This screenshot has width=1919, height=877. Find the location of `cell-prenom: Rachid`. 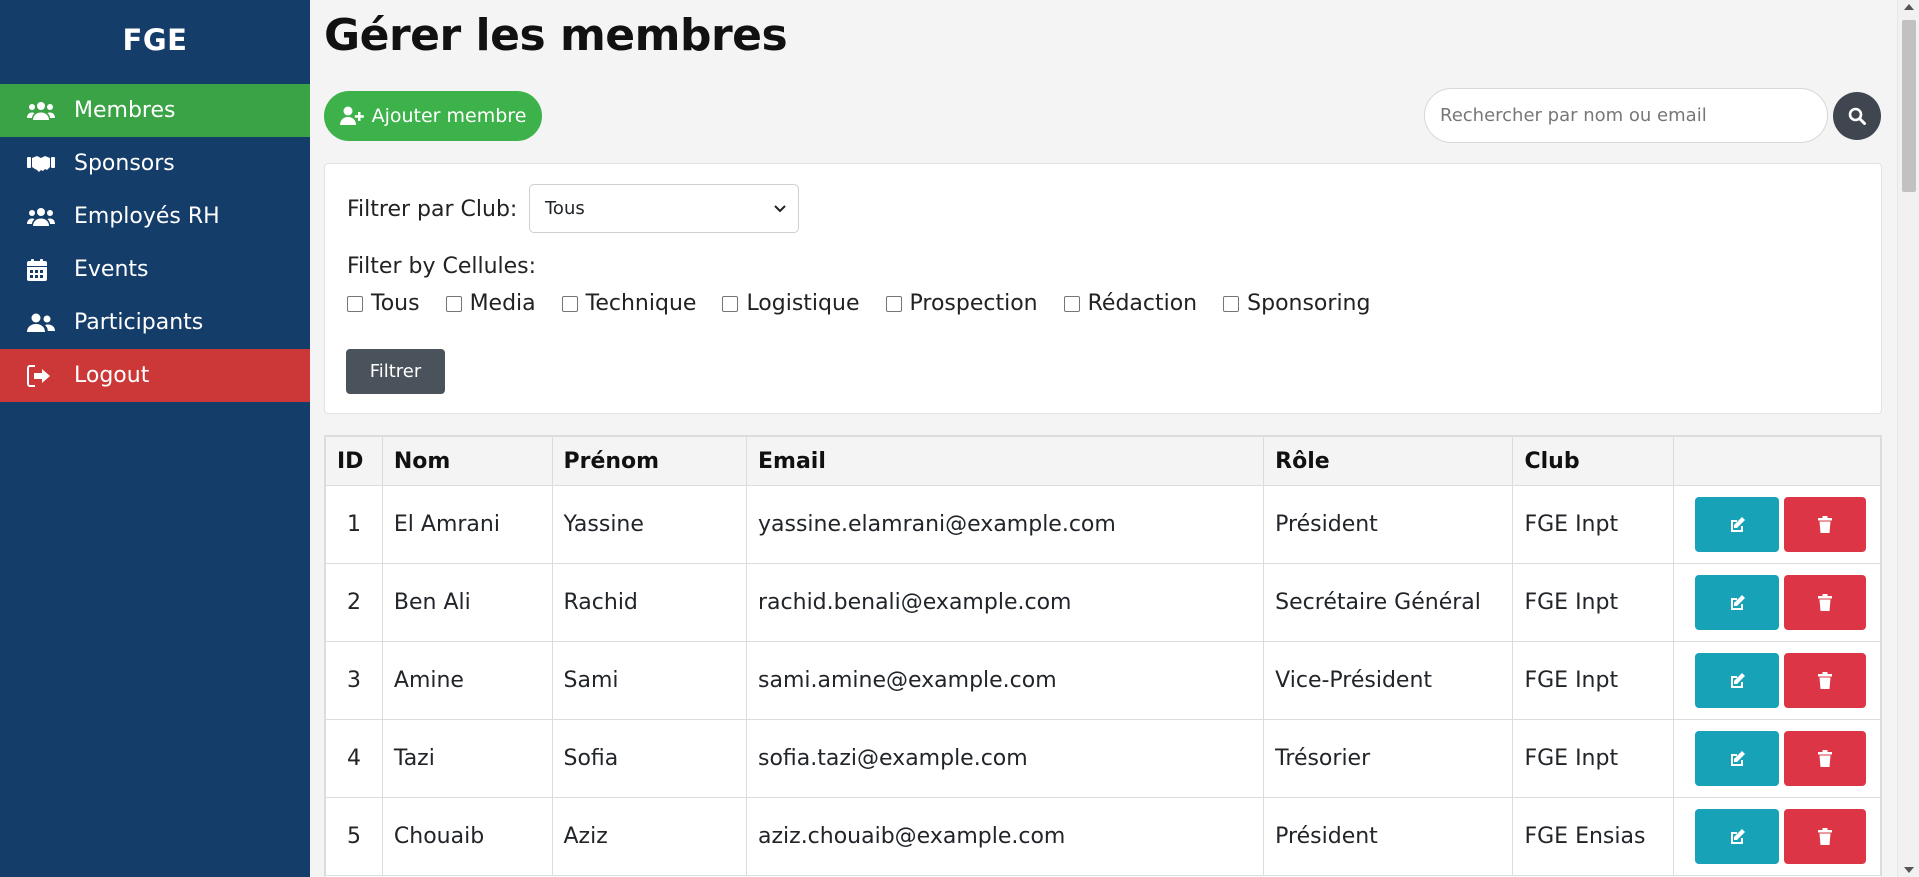

cell-prenom: Rachid is located at coordinates (649, 602).